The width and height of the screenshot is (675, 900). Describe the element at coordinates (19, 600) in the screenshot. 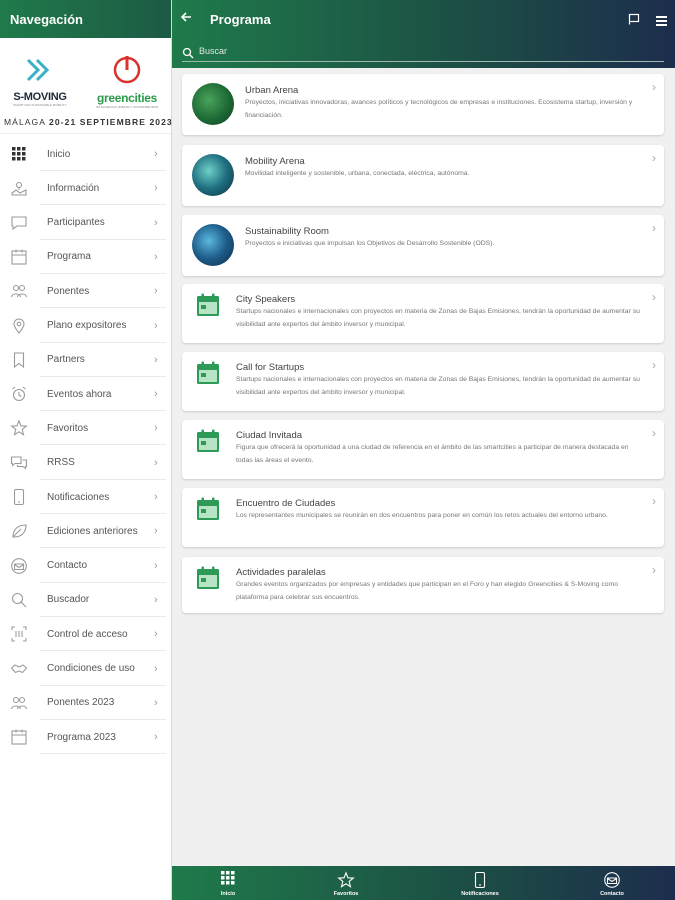

I see `search-icon` at that location.